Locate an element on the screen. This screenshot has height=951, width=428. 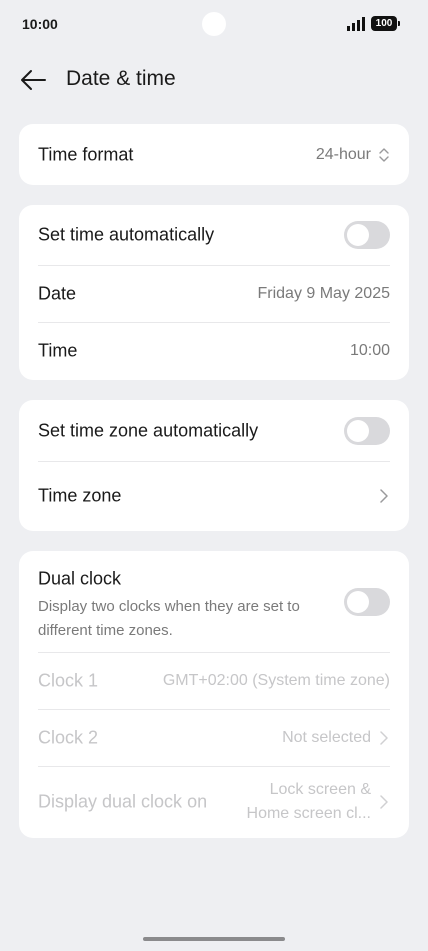
clock-2-value: Not selected is located at coordinates (326, 737).